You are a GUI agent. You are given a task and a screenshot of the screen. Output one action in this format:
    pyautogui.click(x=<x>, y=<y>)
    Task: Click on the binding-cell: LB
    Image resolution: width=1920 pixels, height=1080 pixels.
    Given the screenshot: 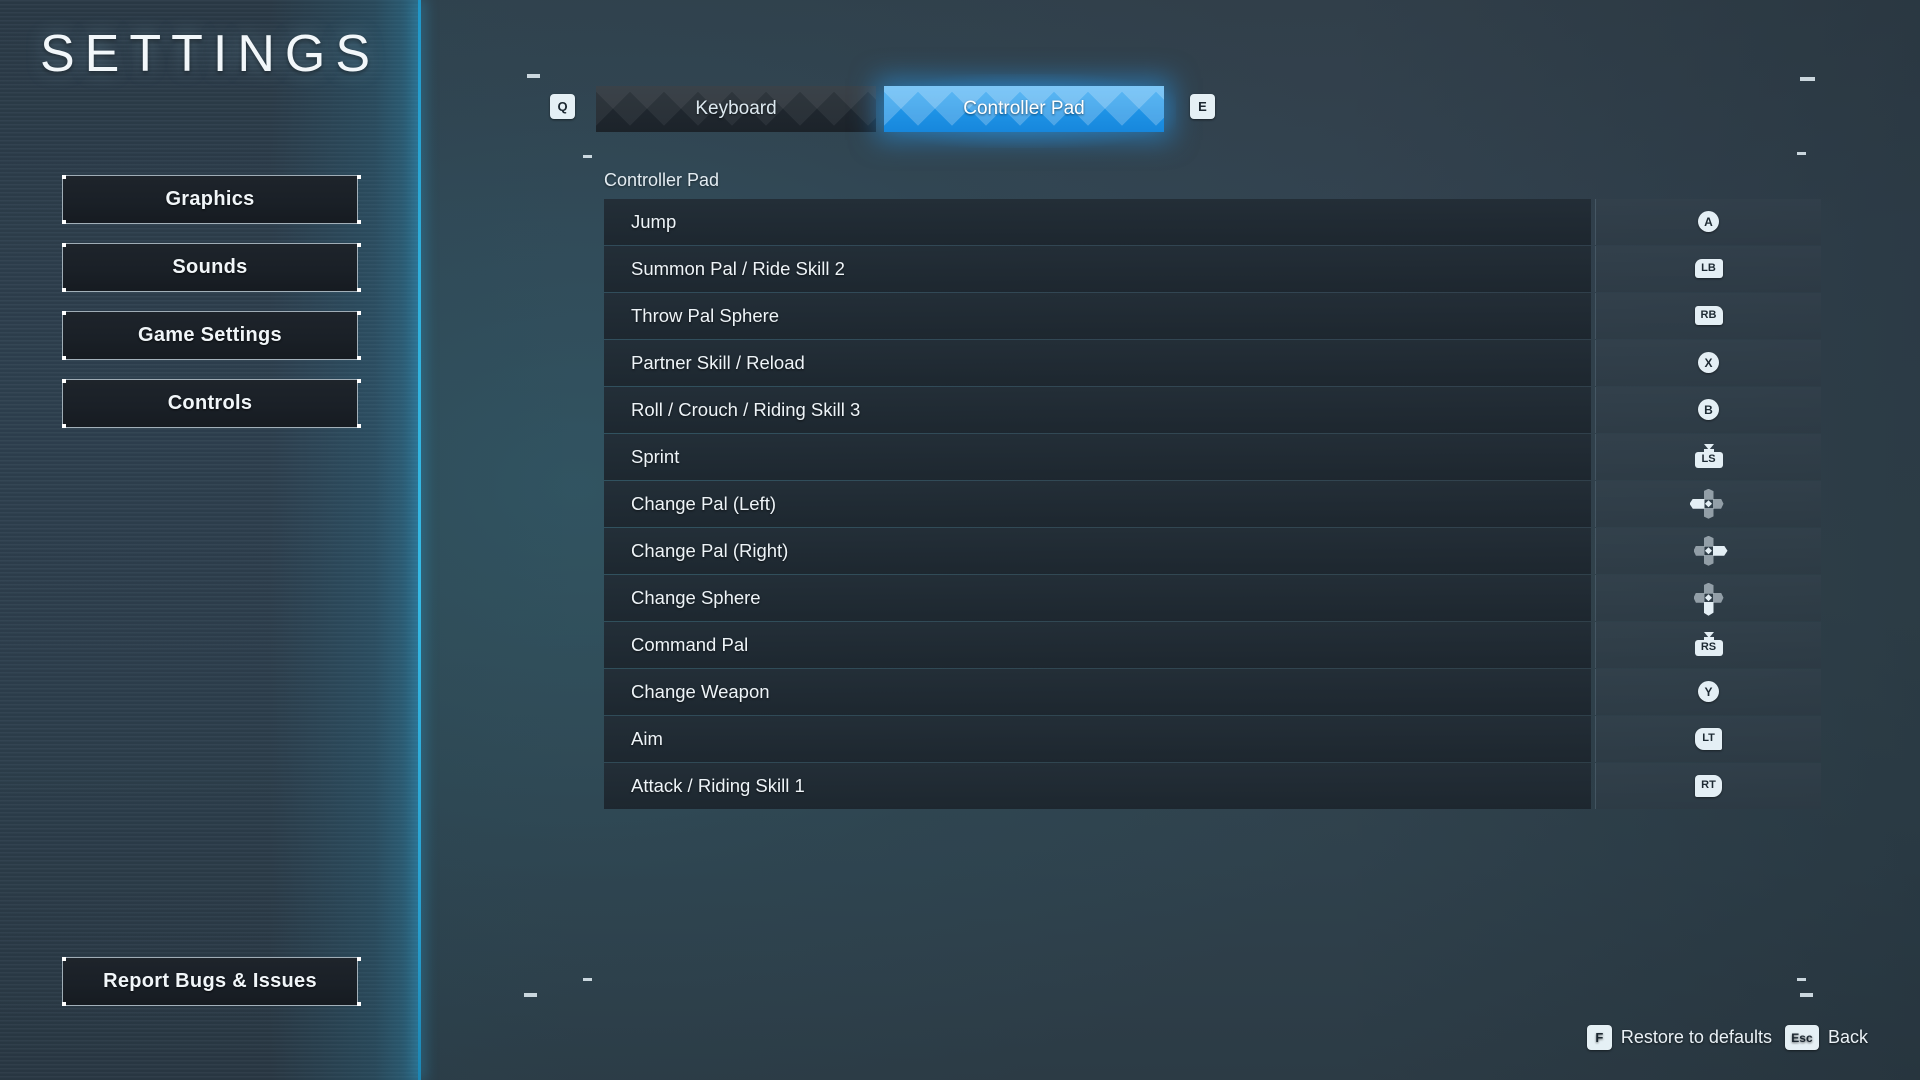 What is the action you would take?
    pyautogui.click(x=1708, y=269)
    